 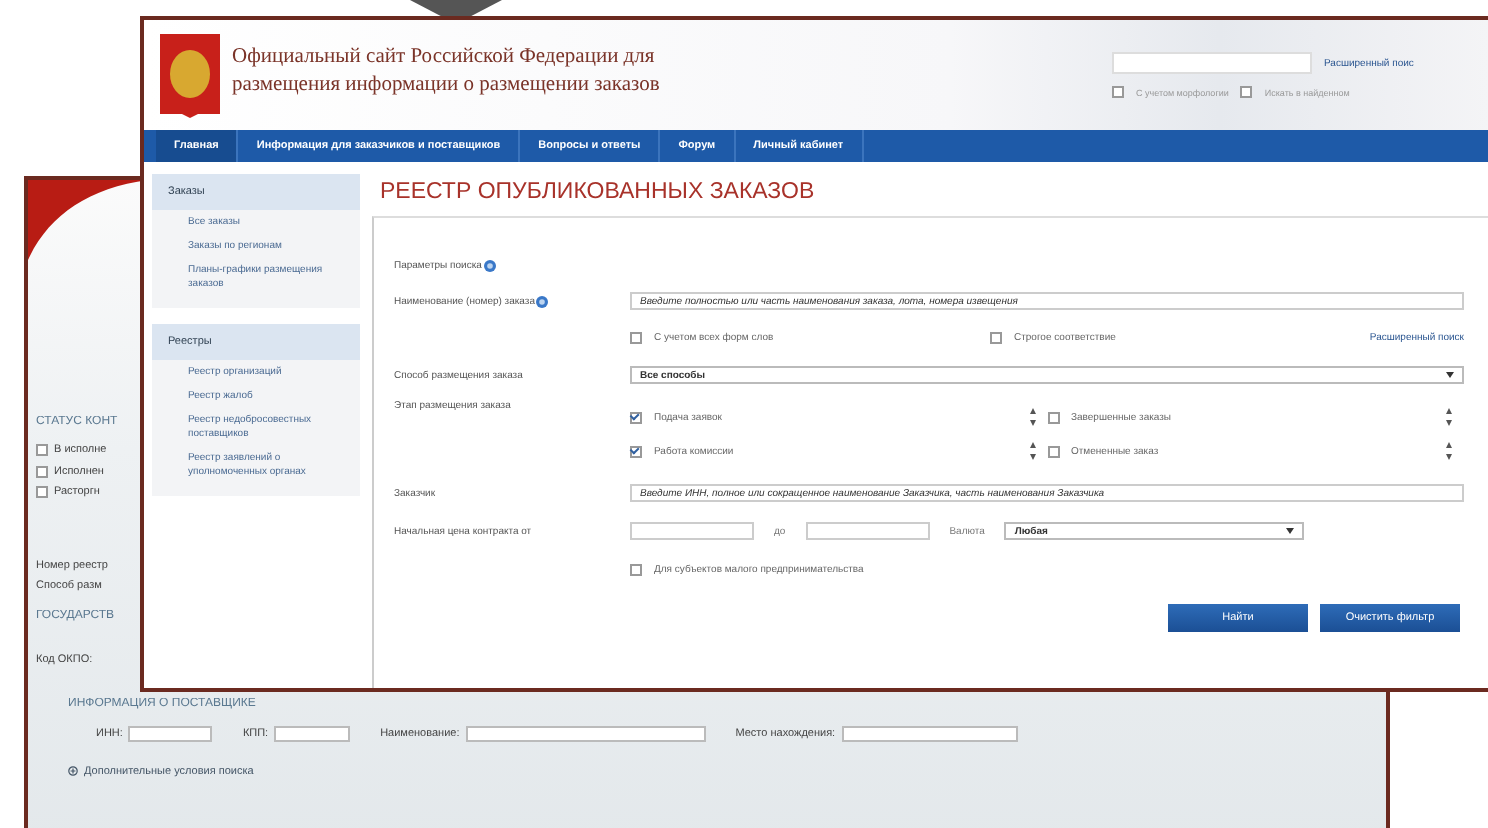 I want to click on page-title: РЕЕСТР ОПУБЛИКОВАННЫХ ЗАКАЗОВ, so click(x=597, y=193).